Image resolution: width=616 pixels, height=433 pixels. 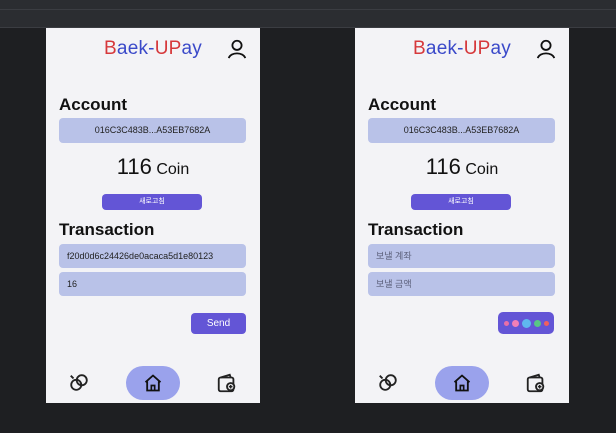 What do you see at coordinates (308, 14) in the screenshot?
I see `window-top-bar` at bounding box center [308, 14].